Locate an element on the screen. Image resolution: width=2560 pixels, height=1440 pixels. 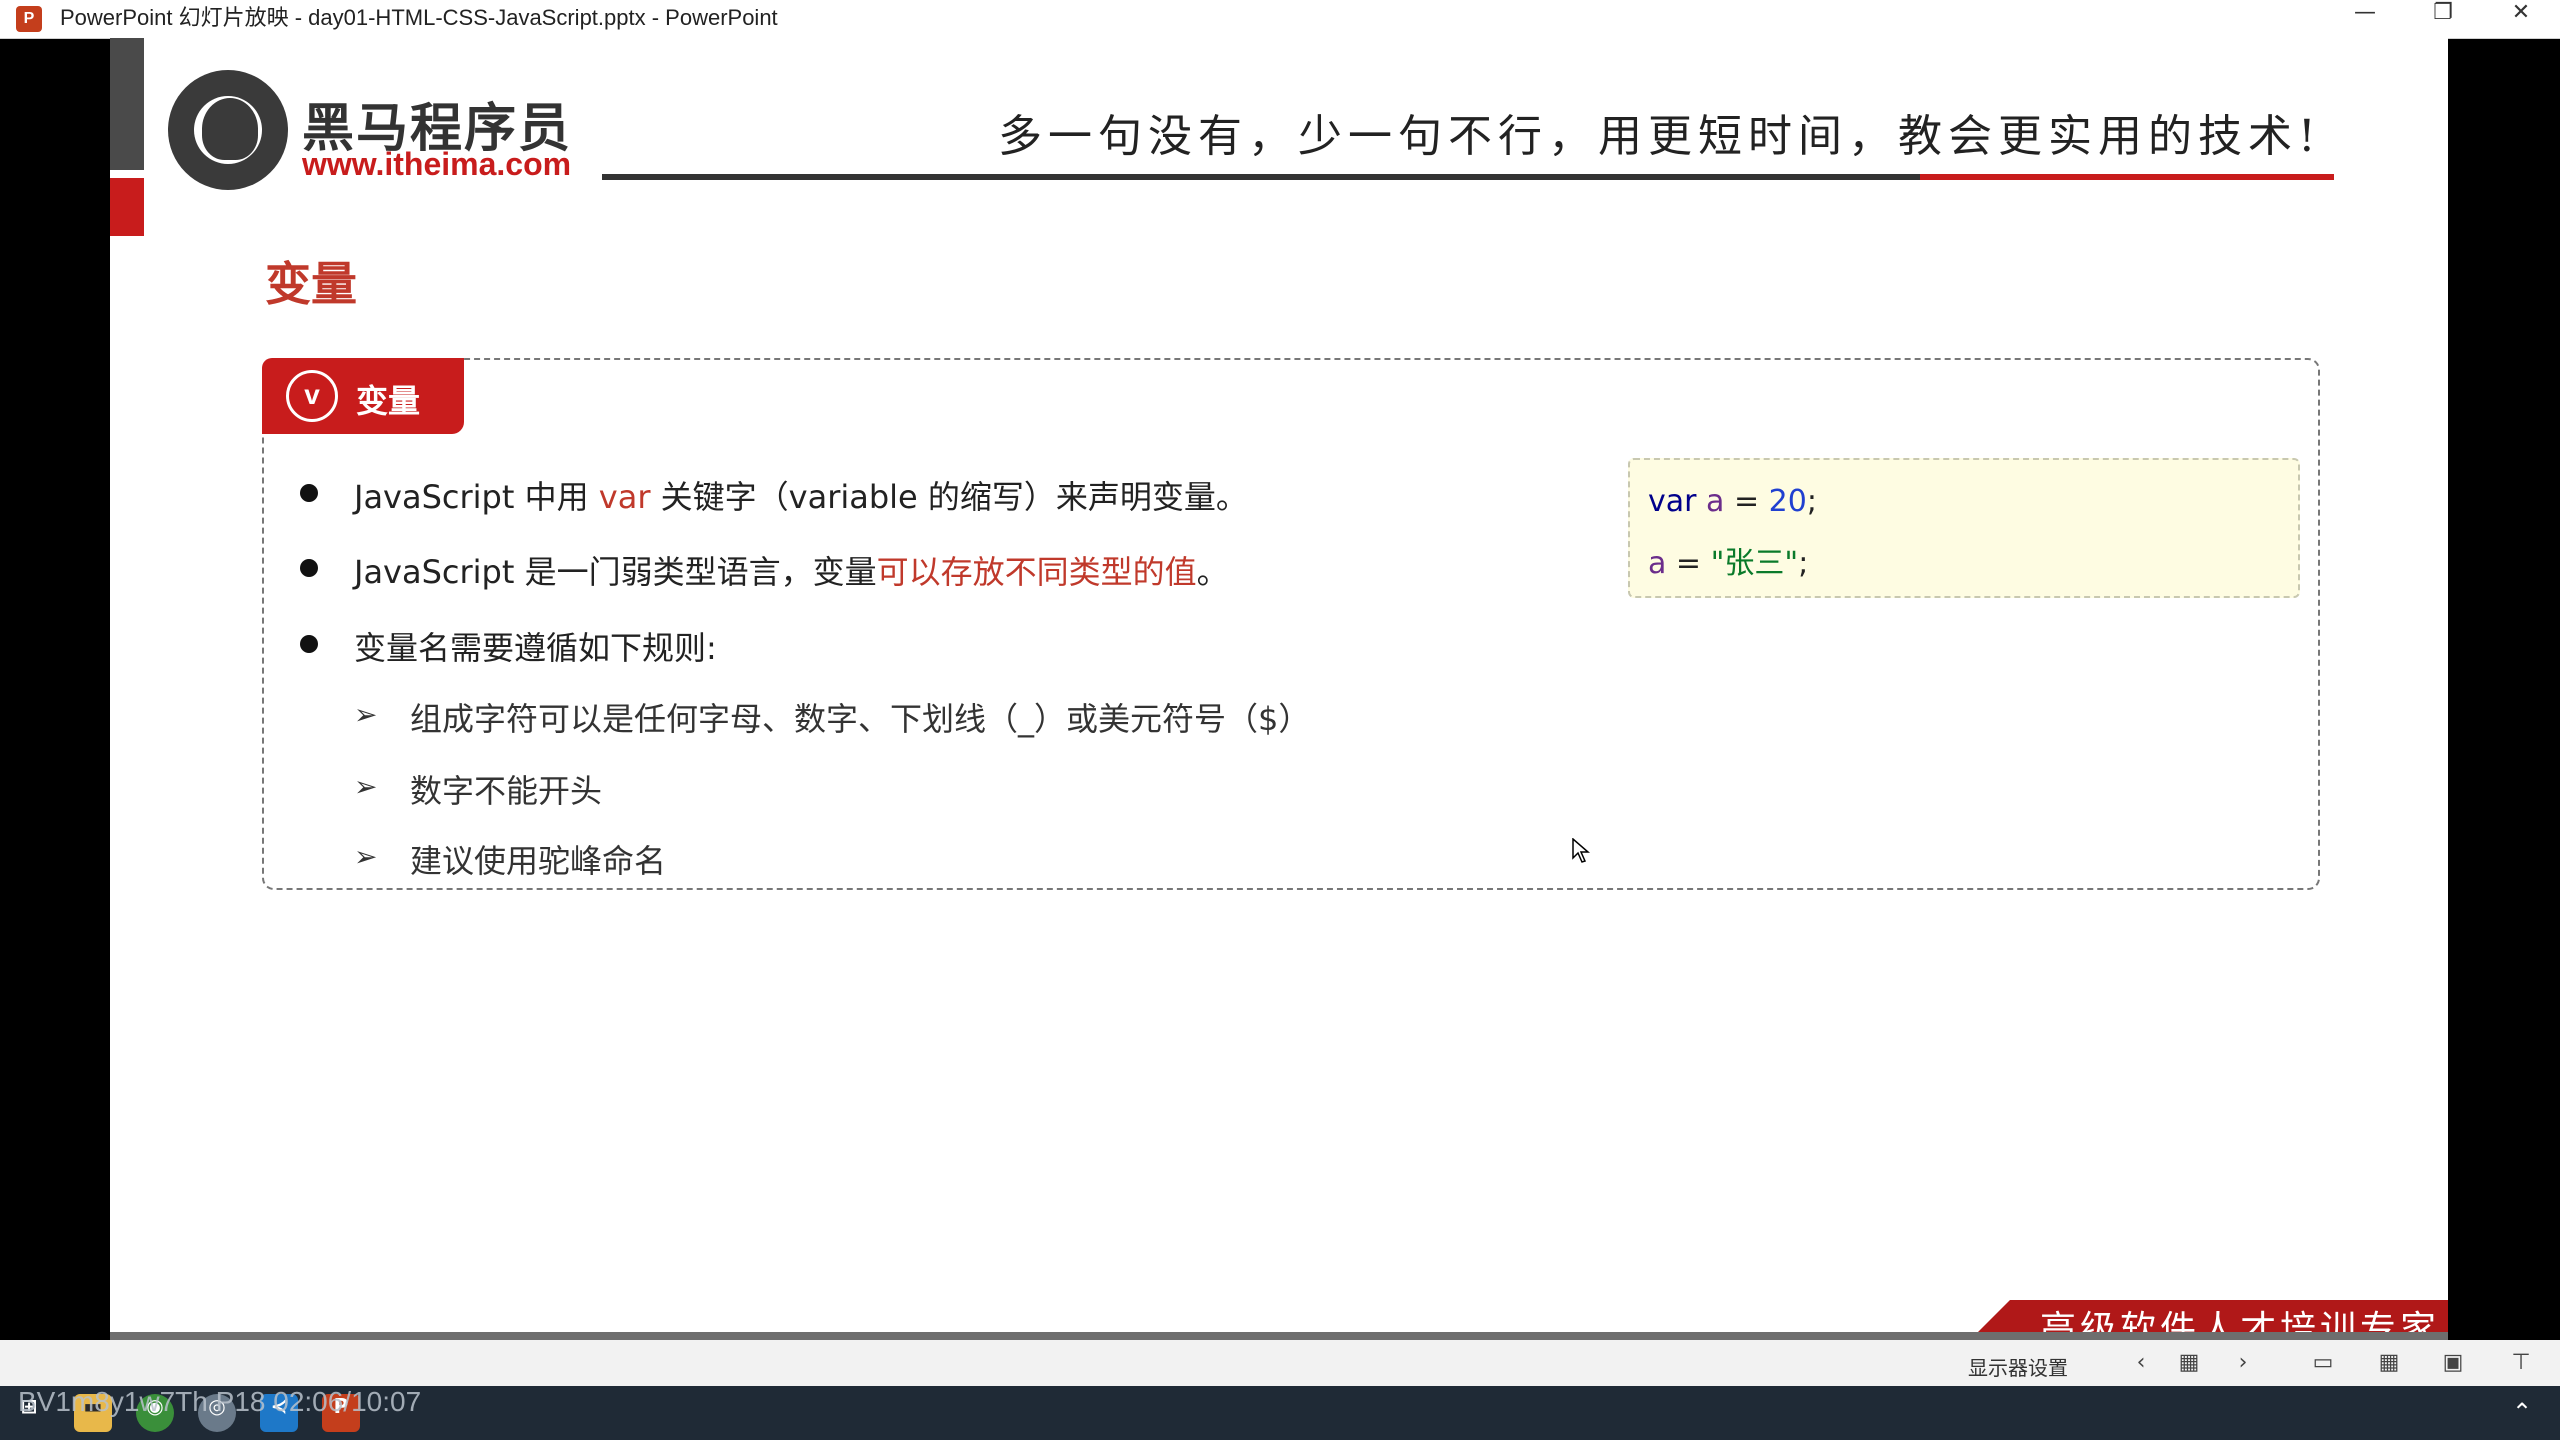
code-keyword: var is located at coordinates (1672, 501).